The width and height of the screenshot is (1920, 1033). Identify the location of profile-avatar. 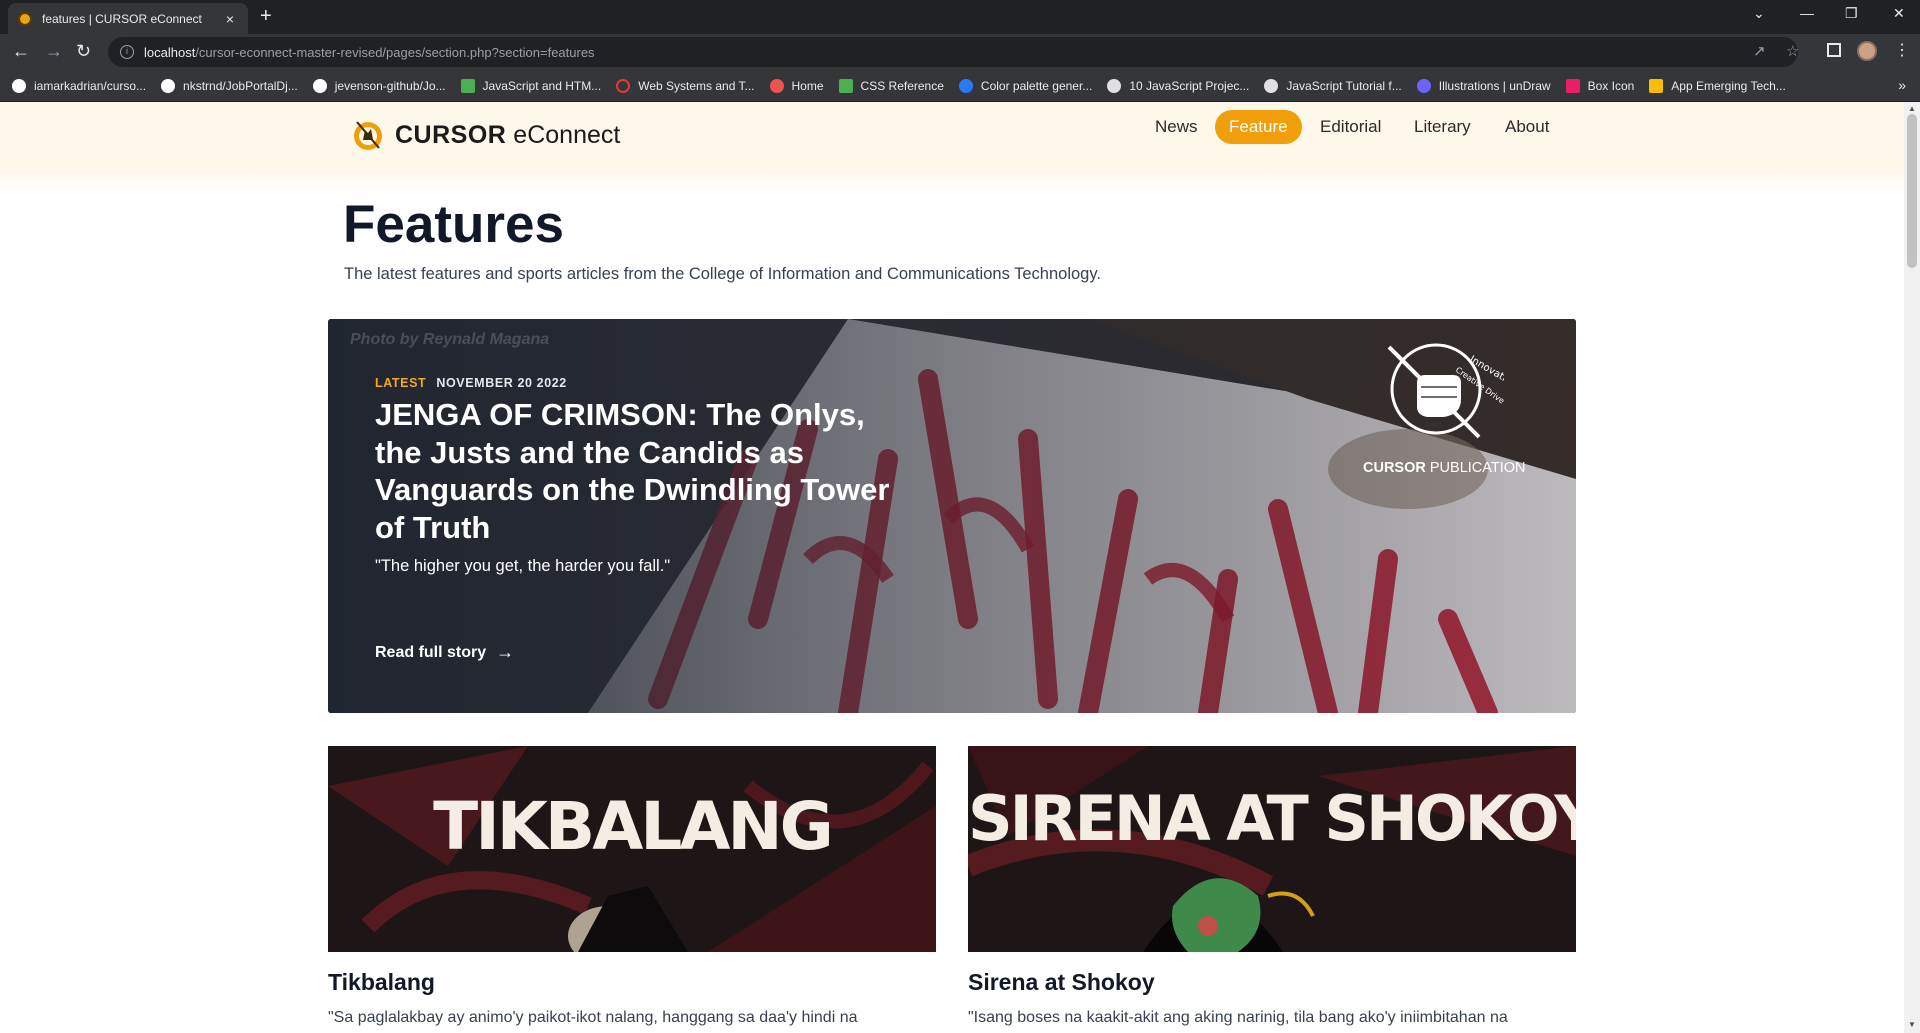
(1867, 51).